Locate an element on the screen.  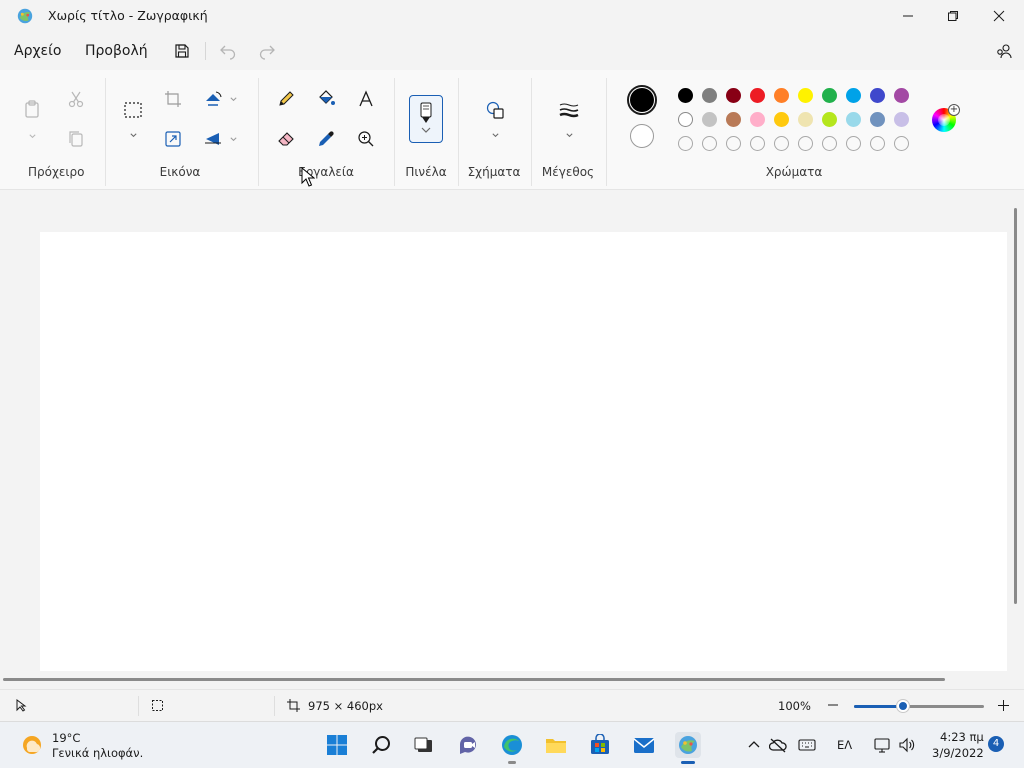
copy-button is located at coordinates (76, 139).